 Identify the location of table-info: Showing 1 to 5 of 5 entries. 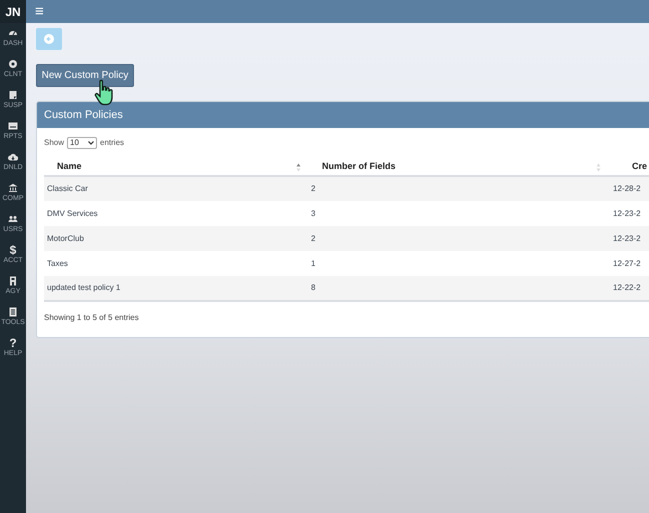
(92, 318).